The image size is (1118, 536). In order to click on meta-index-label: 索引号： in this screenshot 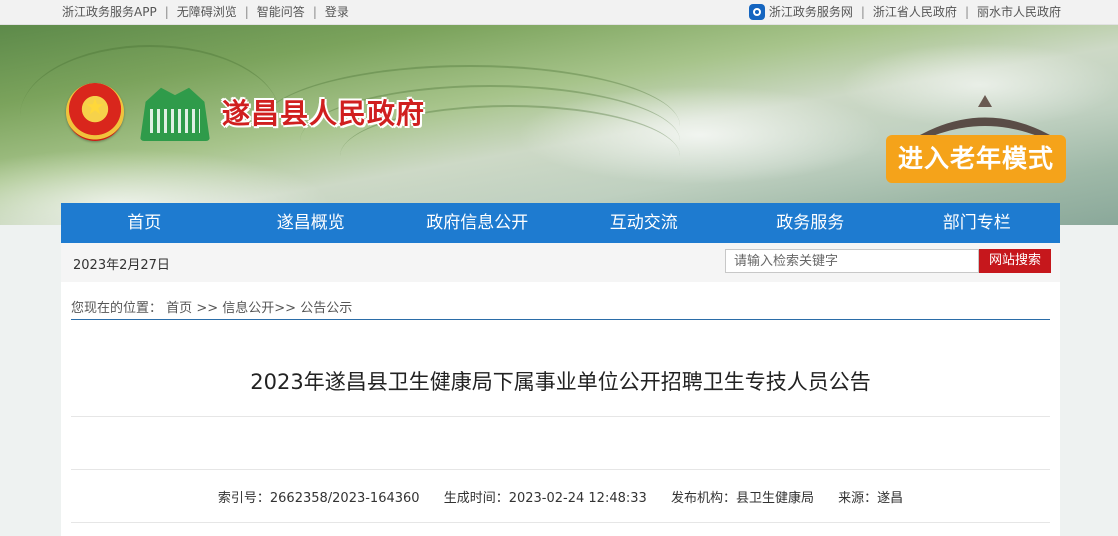, I will do `click(243, 498)`.